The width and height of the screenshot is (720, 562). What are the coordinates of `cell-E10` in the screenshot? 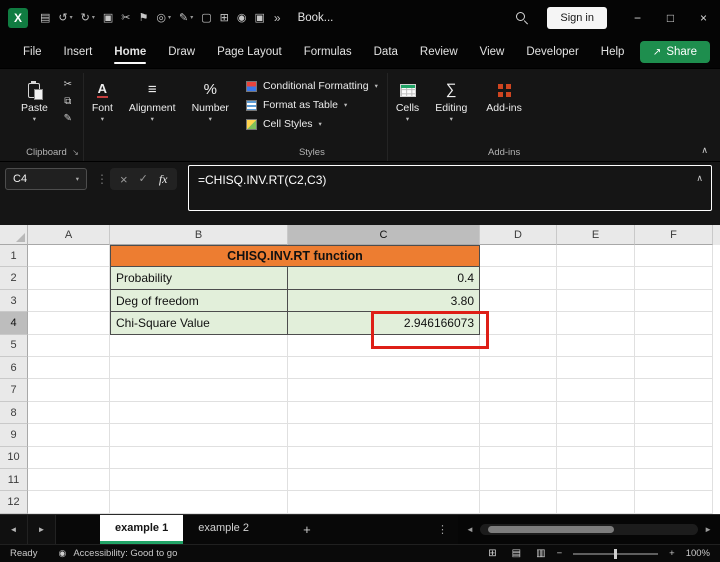 It's located at (596, 458).